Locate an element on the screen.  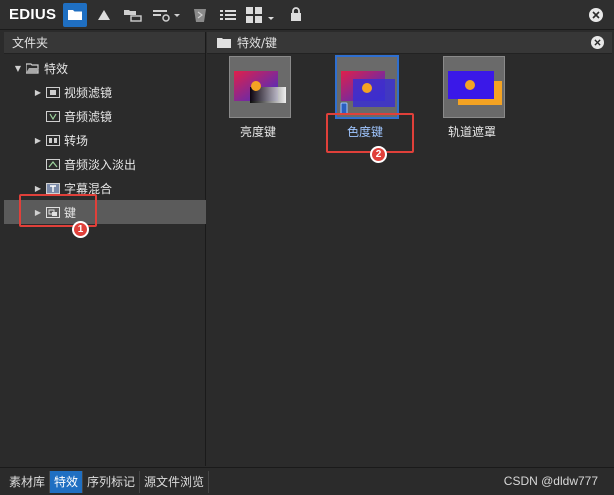
tree-item-transitions: ▶ 转场 is located at coordinates (105, 140).